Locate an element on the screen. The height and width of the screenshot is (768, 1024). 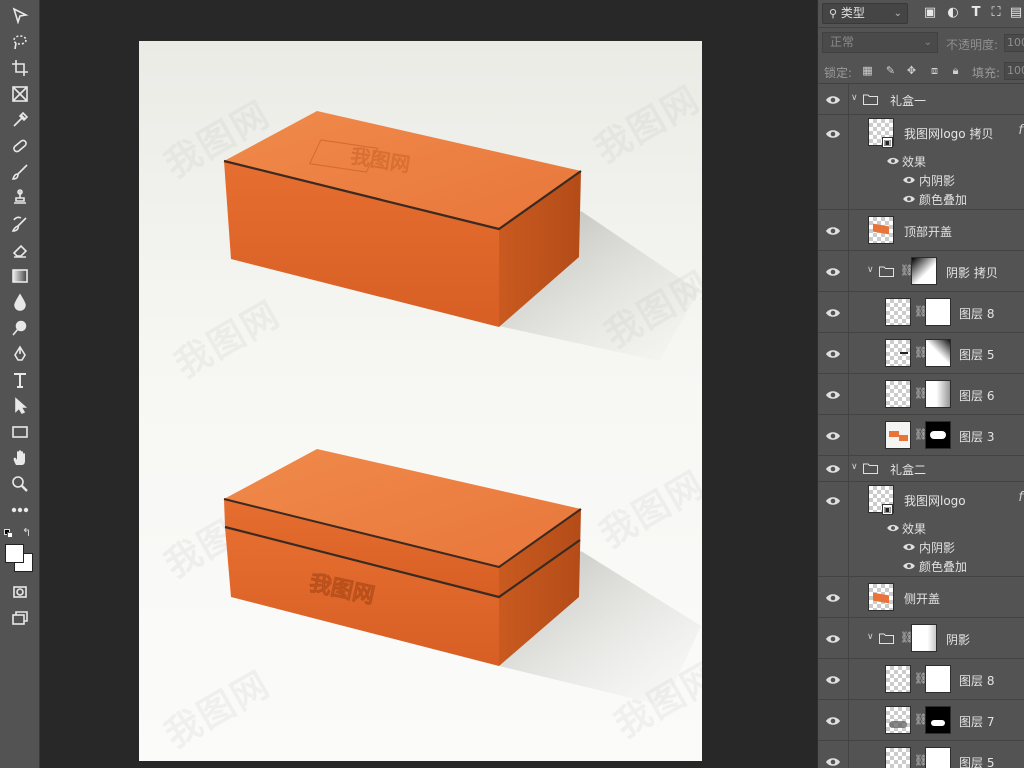
fill-input: 100 is located at coordinates (1014, 71).